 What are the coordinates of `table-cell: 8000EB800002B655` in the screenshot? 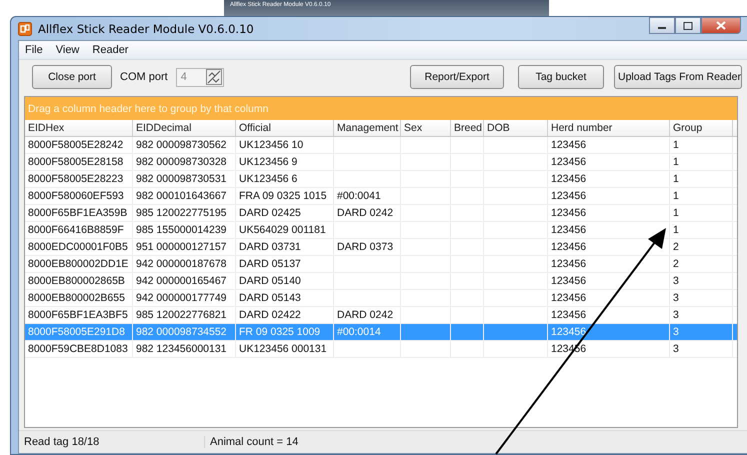 It's located at (76, 298).